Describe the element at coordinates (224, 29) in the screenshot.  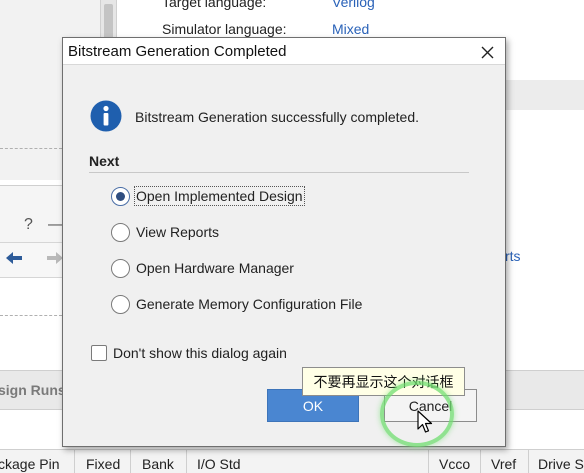
I see `property-label-simulator-language: Simulator language:` at that location.